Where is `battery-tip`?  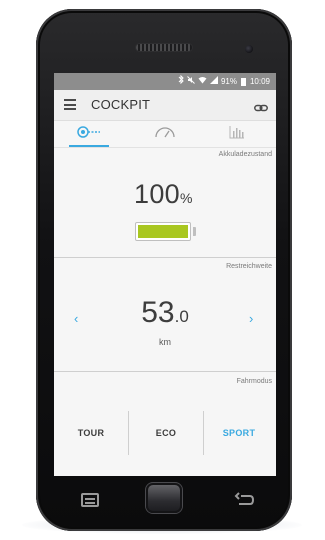
battery-tip is located at coordinates (194, 231).